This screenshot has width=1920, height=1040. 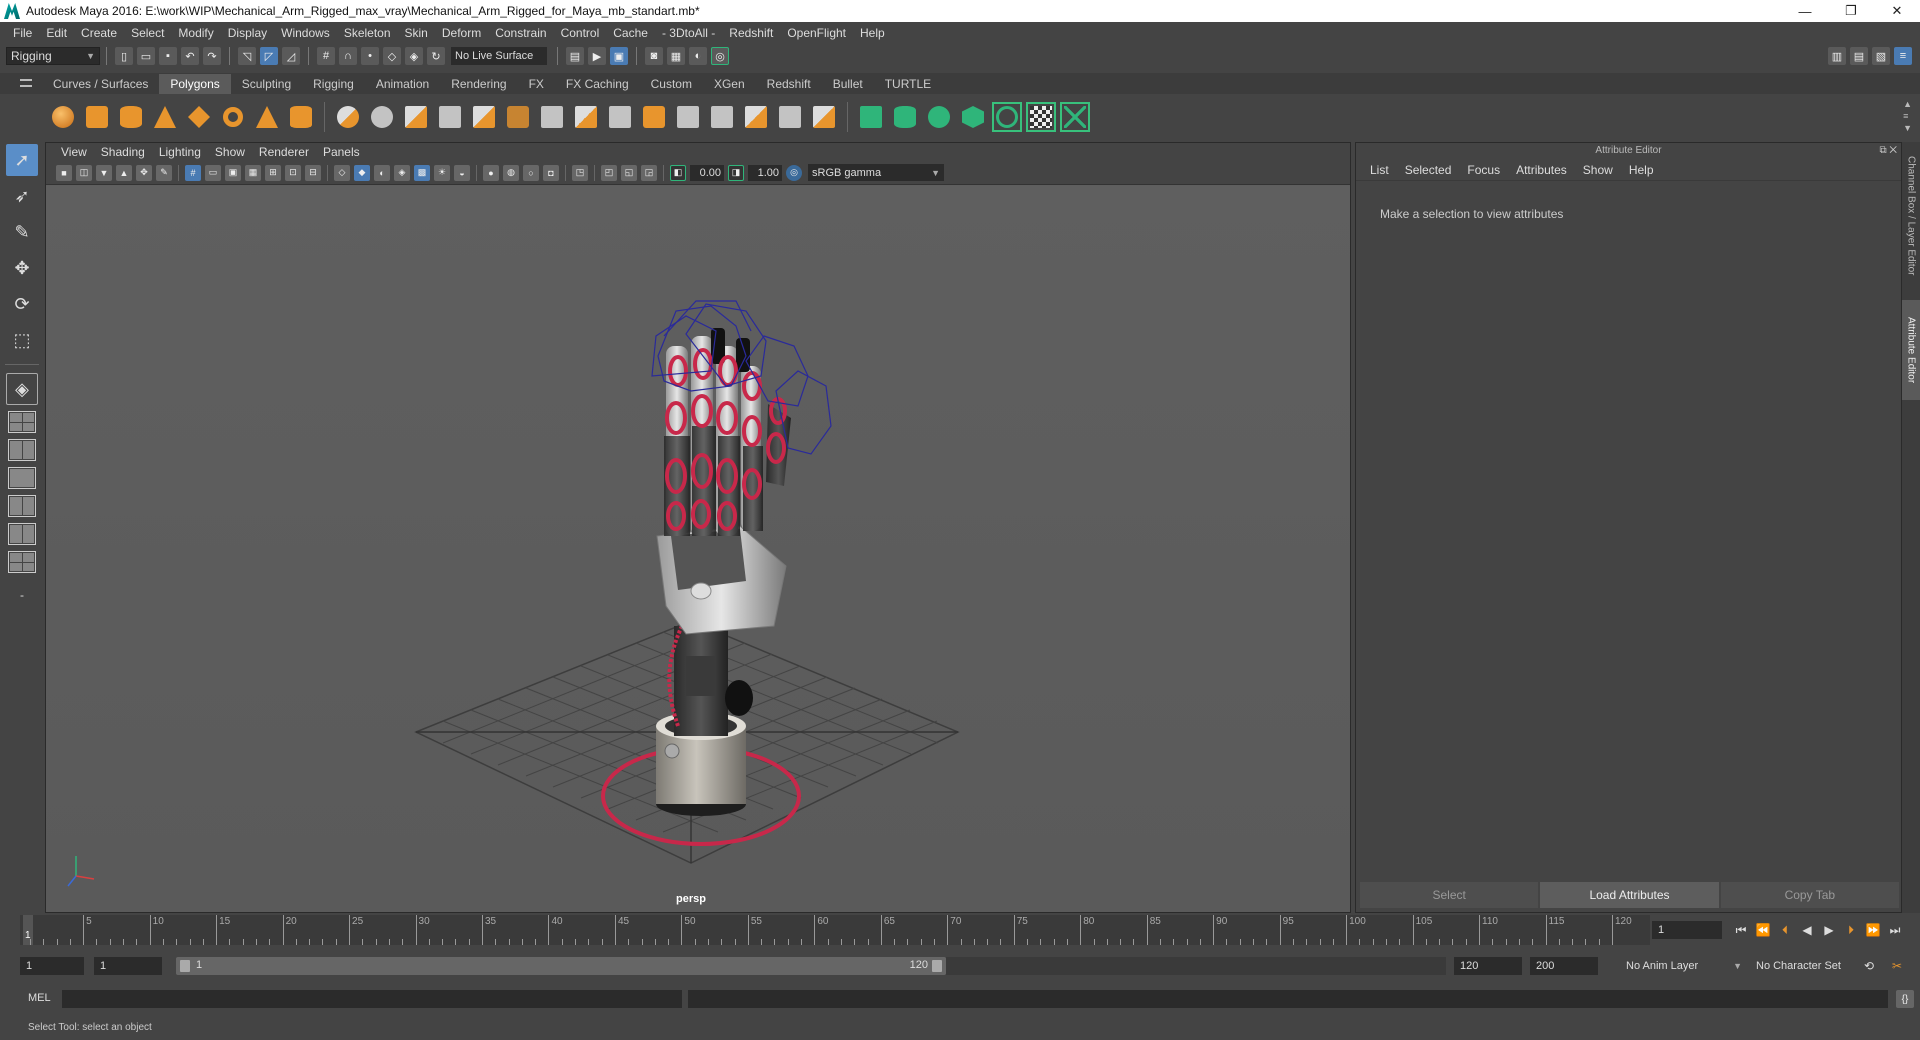 I want to click on new-scene-icon: ▯, so click(x=124, y=56).